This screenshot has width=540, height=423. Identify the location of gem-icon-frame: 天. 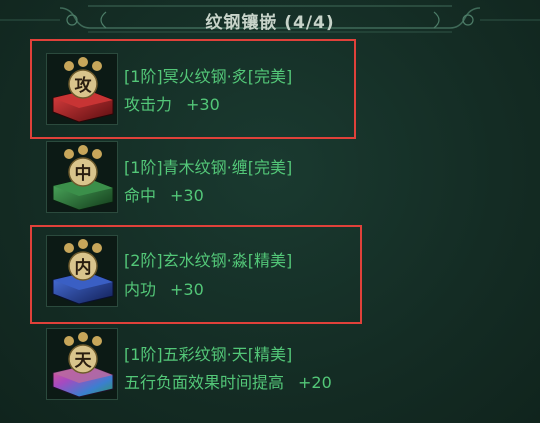
(82, 364).